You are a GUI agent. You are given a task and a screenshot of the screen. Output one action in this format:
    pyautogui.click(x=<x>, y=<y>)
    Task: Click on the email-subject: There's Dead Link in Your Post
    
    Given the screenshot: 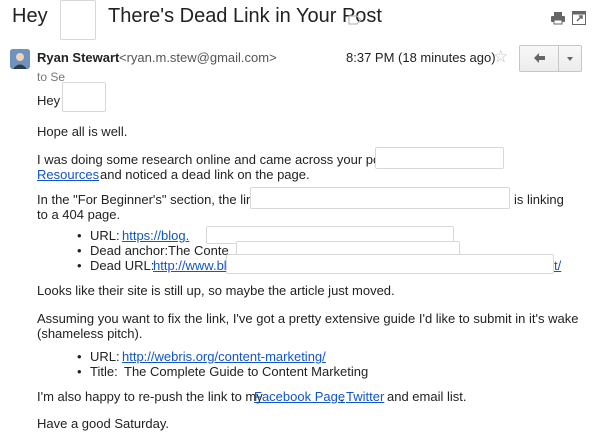 What is the action you would take?
    pyautogui.click(x=245, y=16)
    